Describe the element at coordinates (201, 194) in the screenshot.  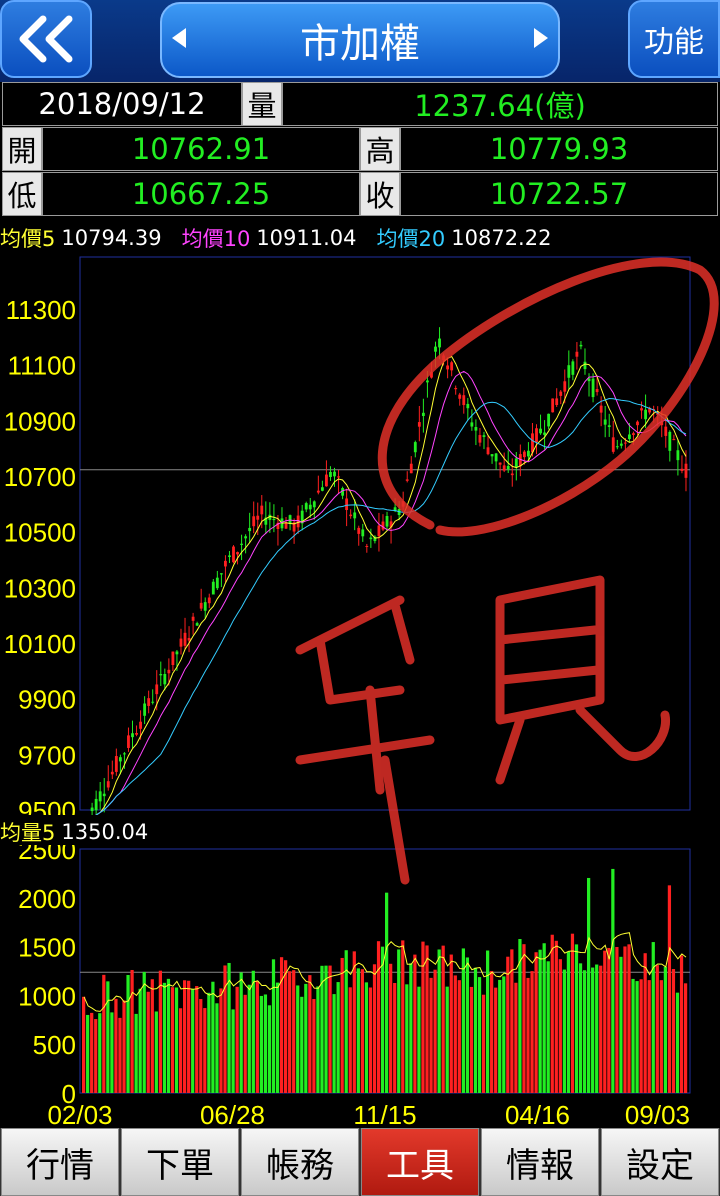
I see `low-value: 10667.25` at that location.